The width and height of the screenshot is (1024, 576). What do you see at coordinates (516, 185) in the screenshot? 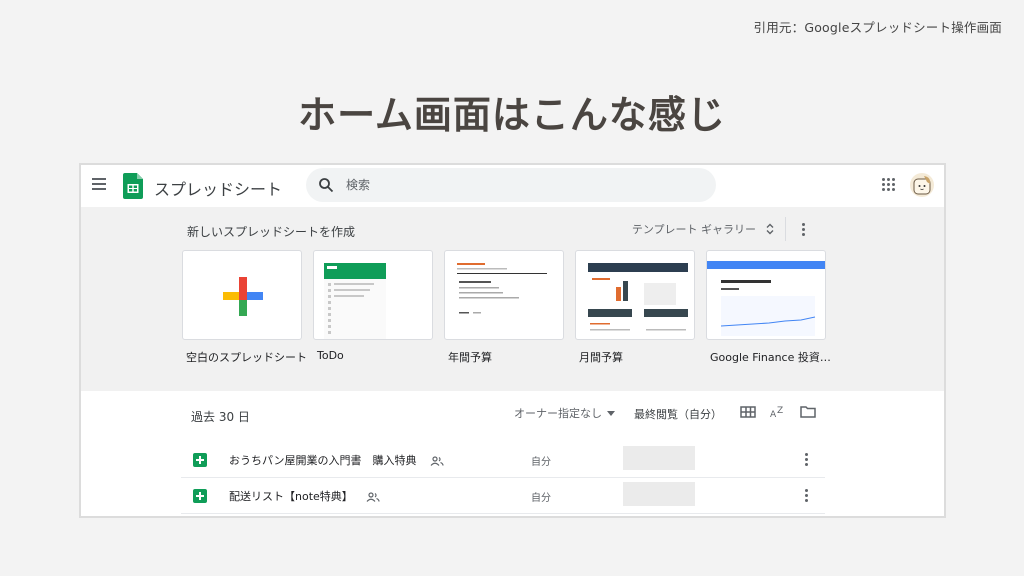
I see `search-input` at bounding box center [516, 185].